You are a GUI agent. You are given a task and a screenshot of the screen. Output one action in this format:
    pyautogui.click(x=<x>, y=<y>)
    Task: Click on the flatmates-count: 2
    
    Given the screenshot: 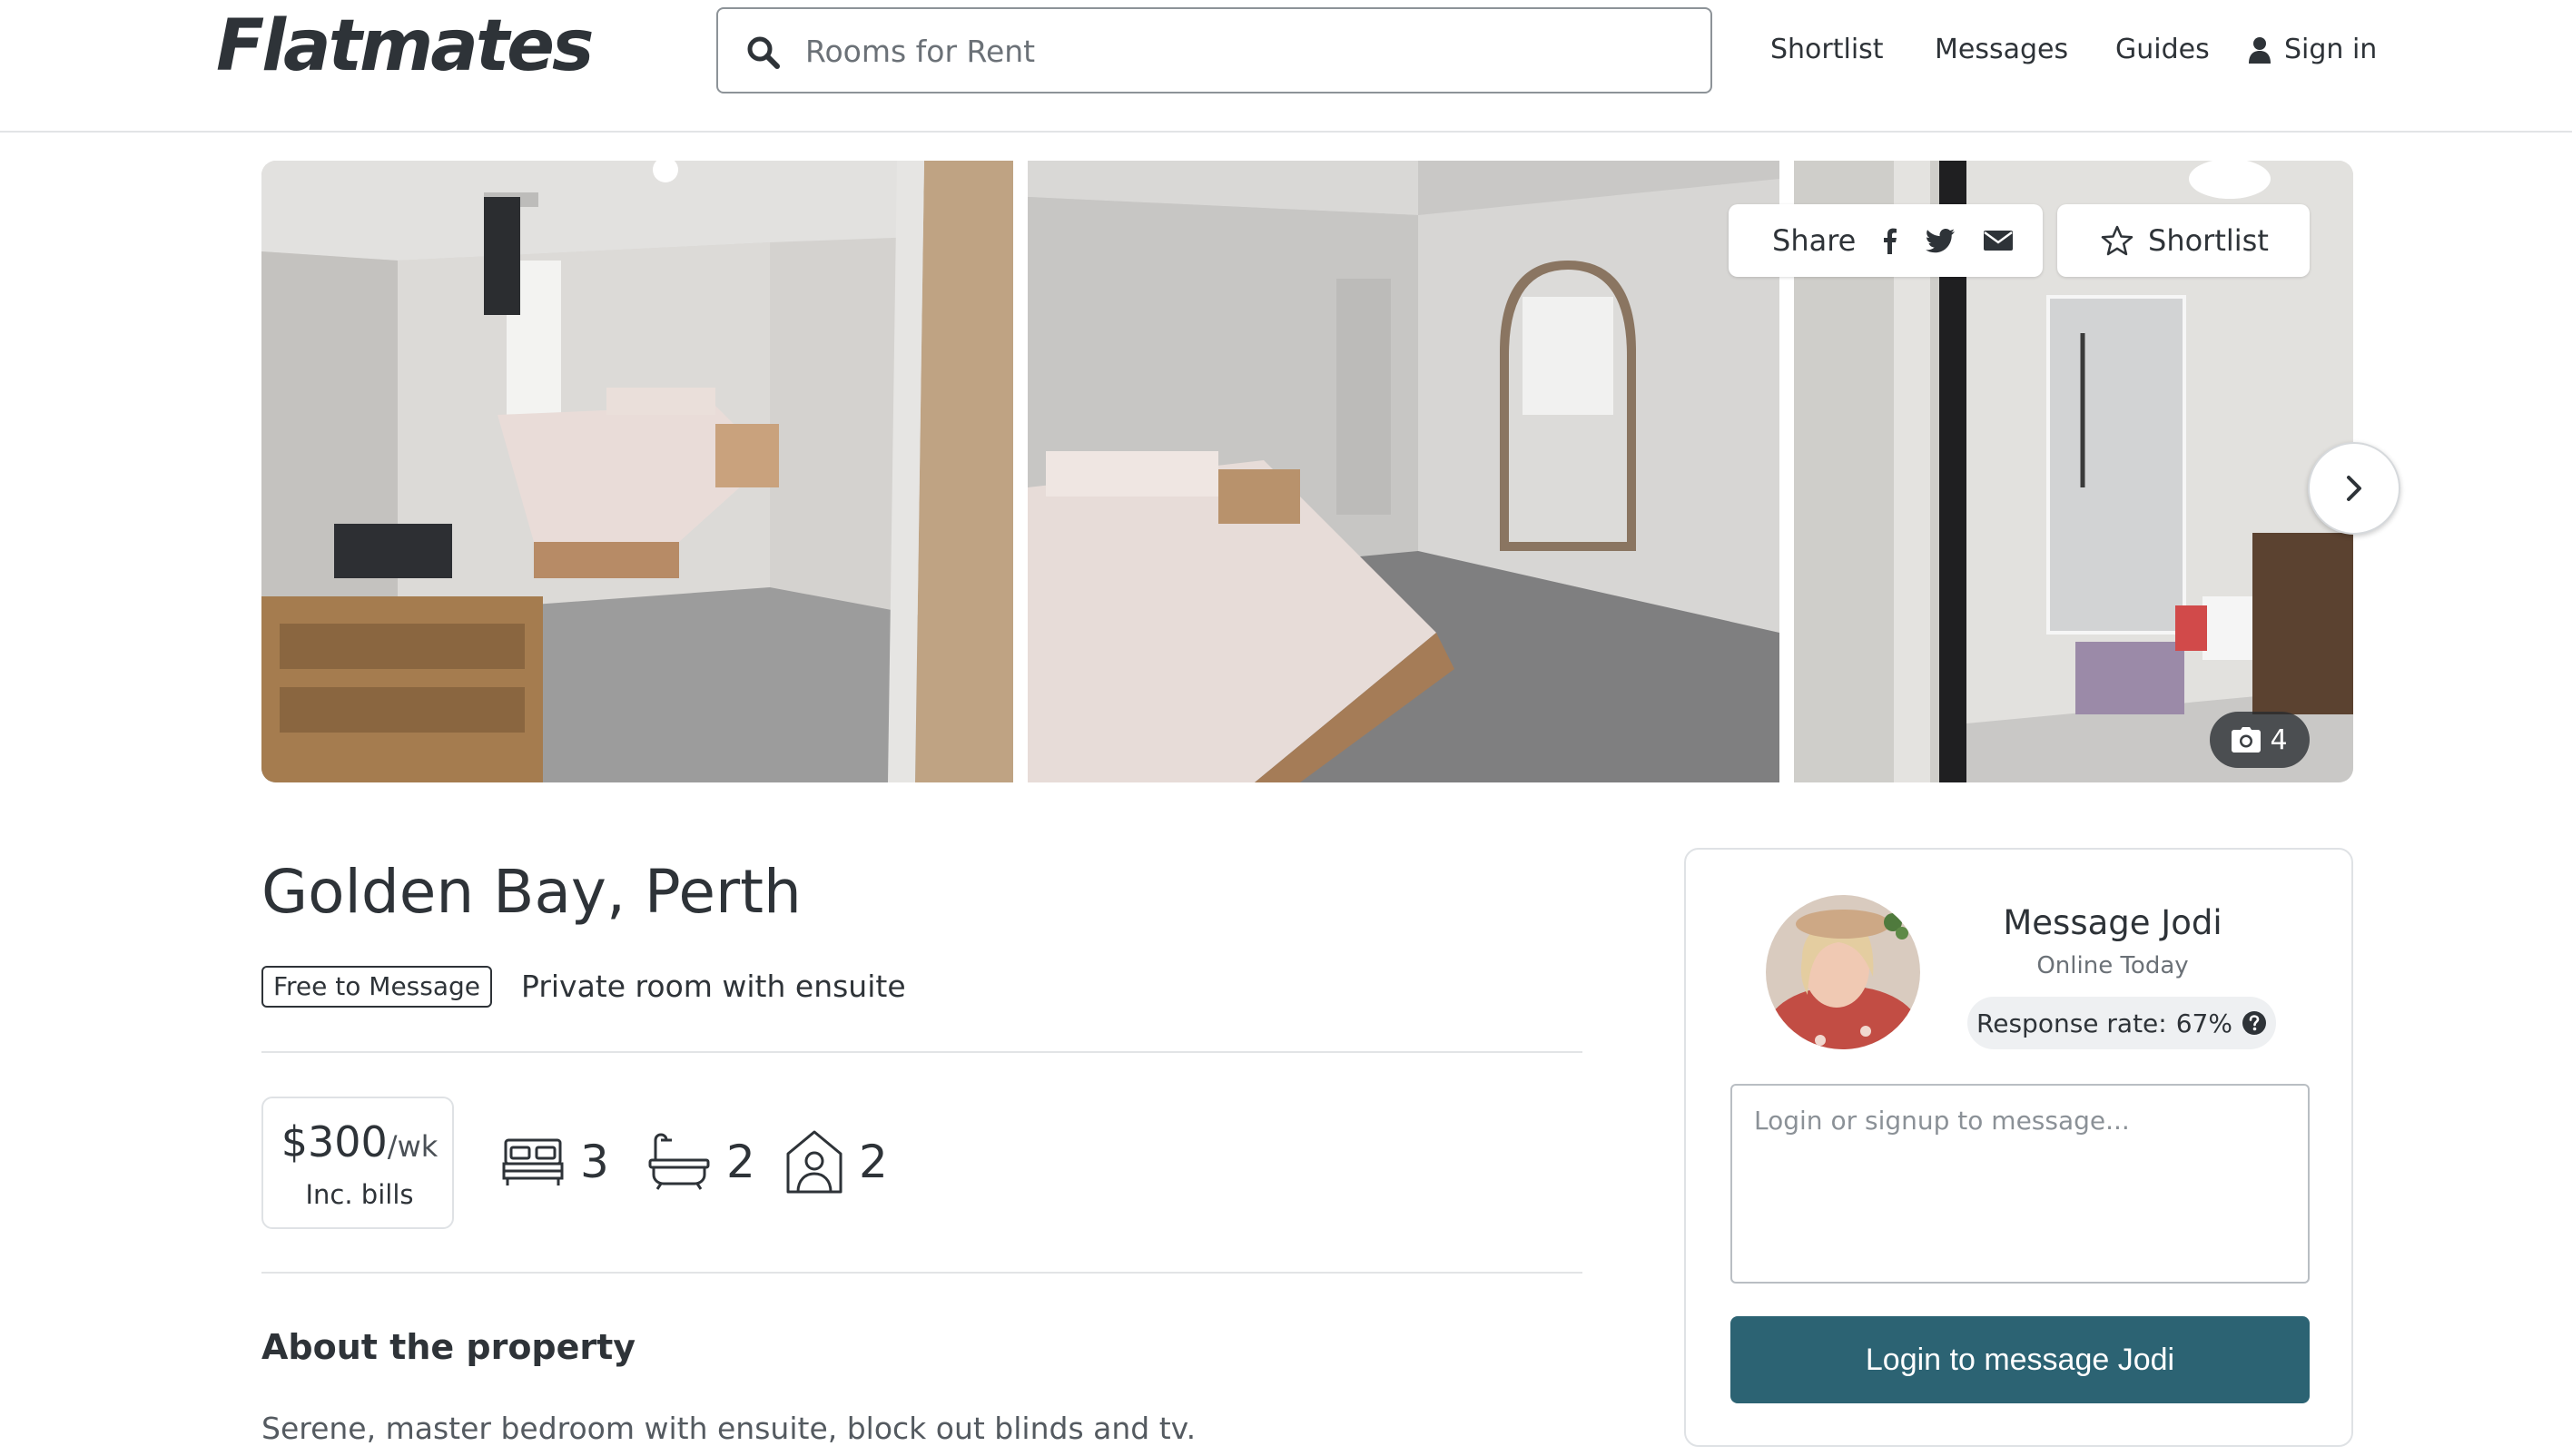 What is the action you would take?
    pyautogui.click(x=873, y=1162)
    